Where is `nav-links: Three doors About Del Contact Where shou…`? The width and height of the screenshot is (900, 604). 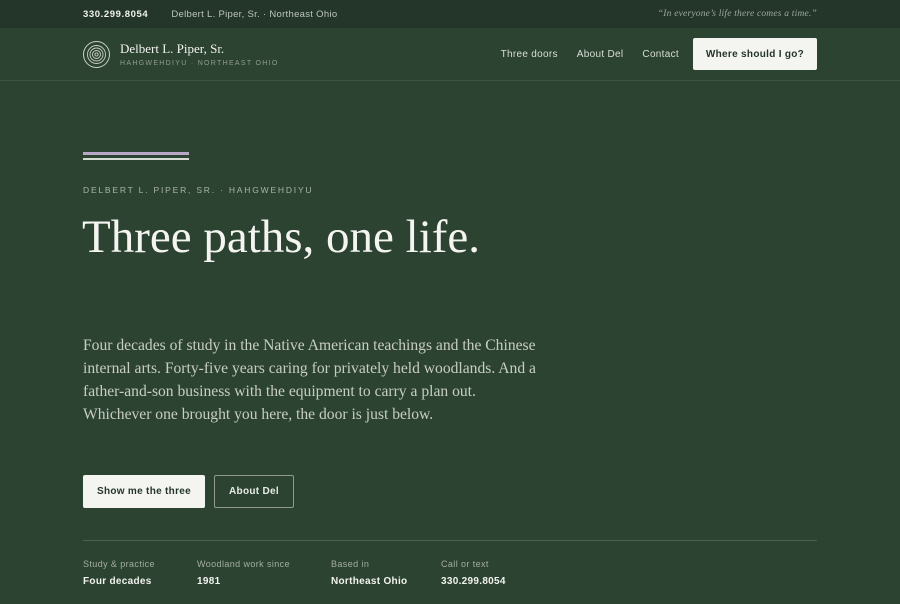
nav-links: Three doors About Del Contact Where shou… is located at coordinates (659, 54).